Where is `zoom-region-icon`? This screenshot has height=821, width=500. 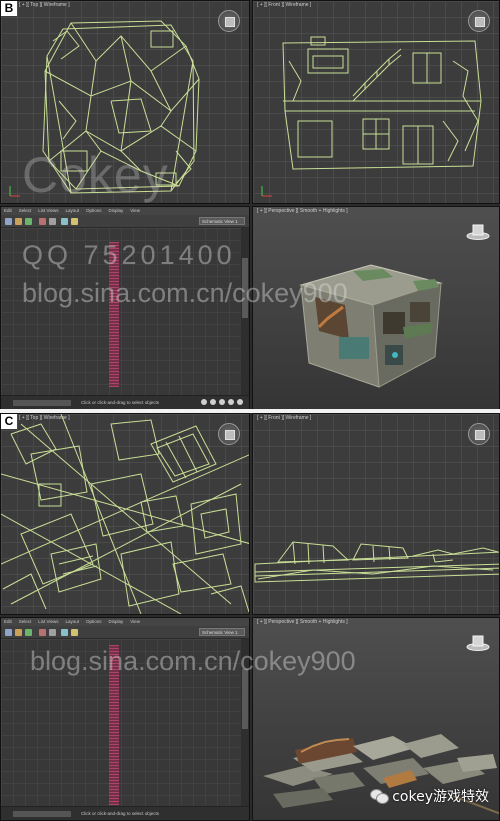
zoom-region-icon is located at coordinates (231, 402).